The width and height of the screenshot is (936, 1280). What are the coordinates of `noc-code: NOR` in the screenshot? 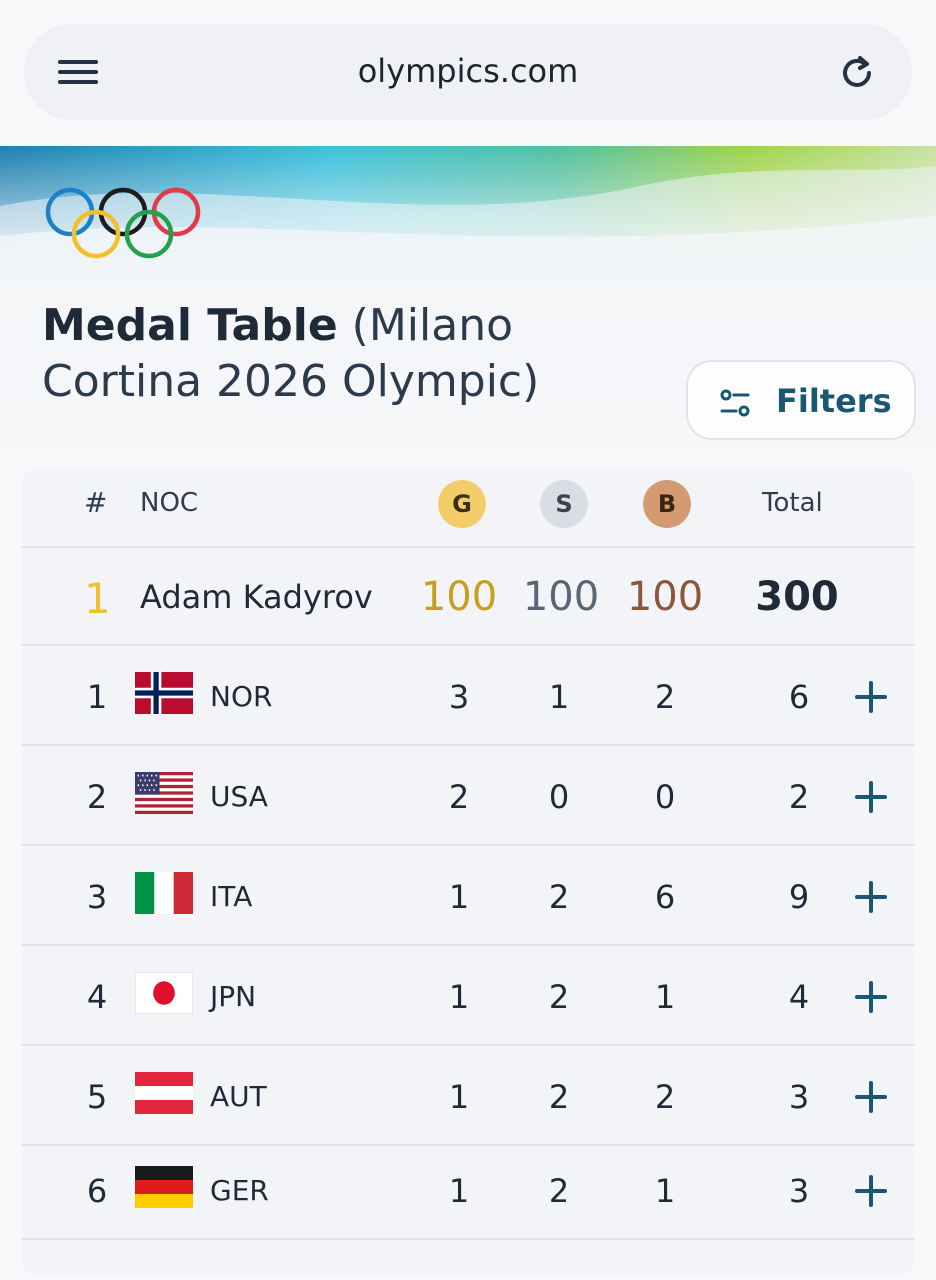 It's located at (241, 696).